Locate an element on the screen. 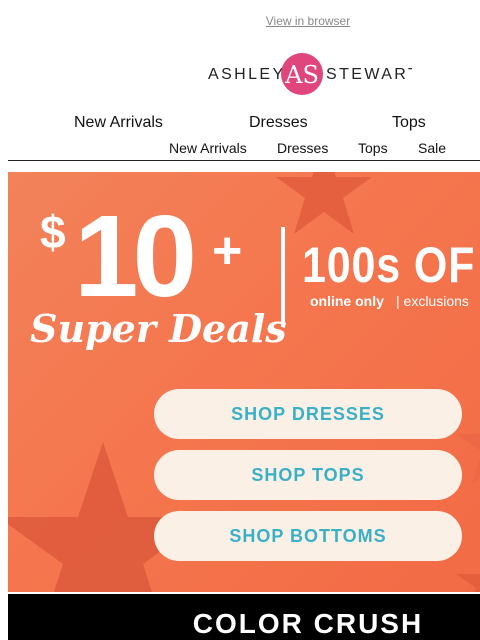 The width and height of the screenshot is (480, 640). exclusions-text: | exclusions is located at coordinates (432, 301).